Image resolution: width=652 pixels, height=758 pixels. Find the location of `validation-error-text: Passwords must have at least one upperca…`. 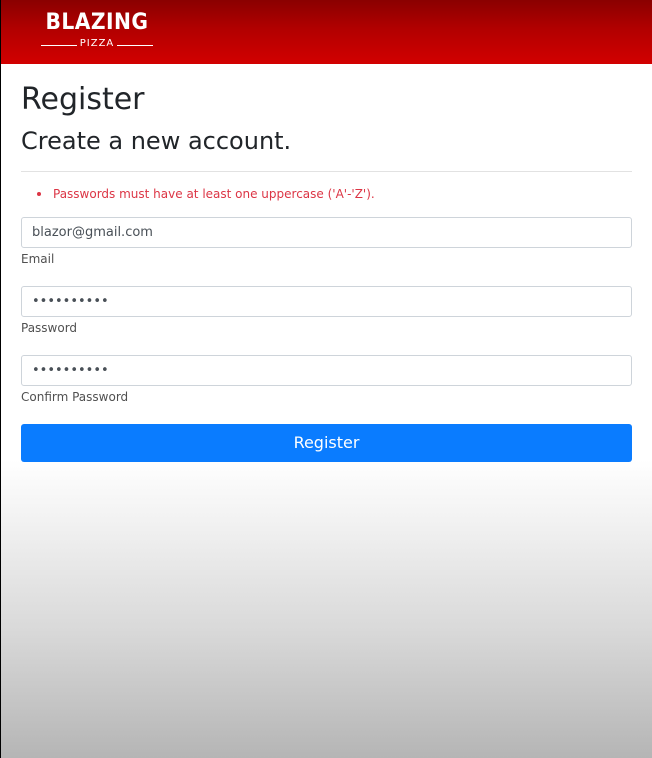

validation-error-text: Passwords must have at least one upperca… is located at coordinates (214, 194).